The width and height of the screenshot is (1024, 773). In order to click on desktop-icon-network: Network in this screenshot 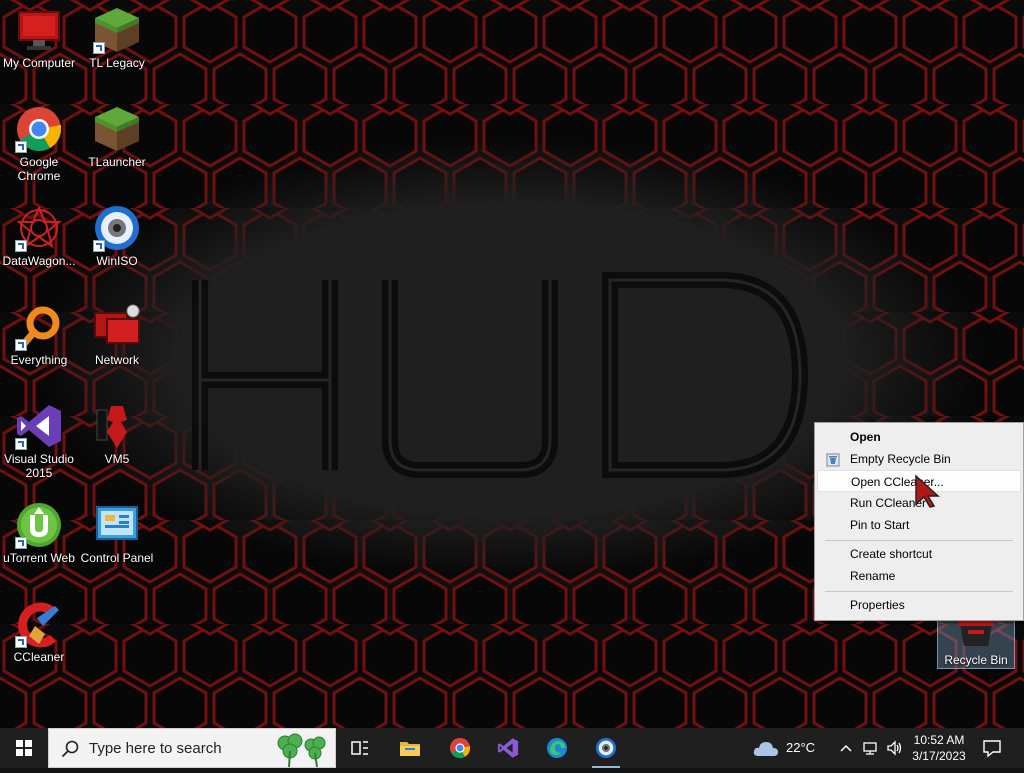, I will do `click(117, 345)`.